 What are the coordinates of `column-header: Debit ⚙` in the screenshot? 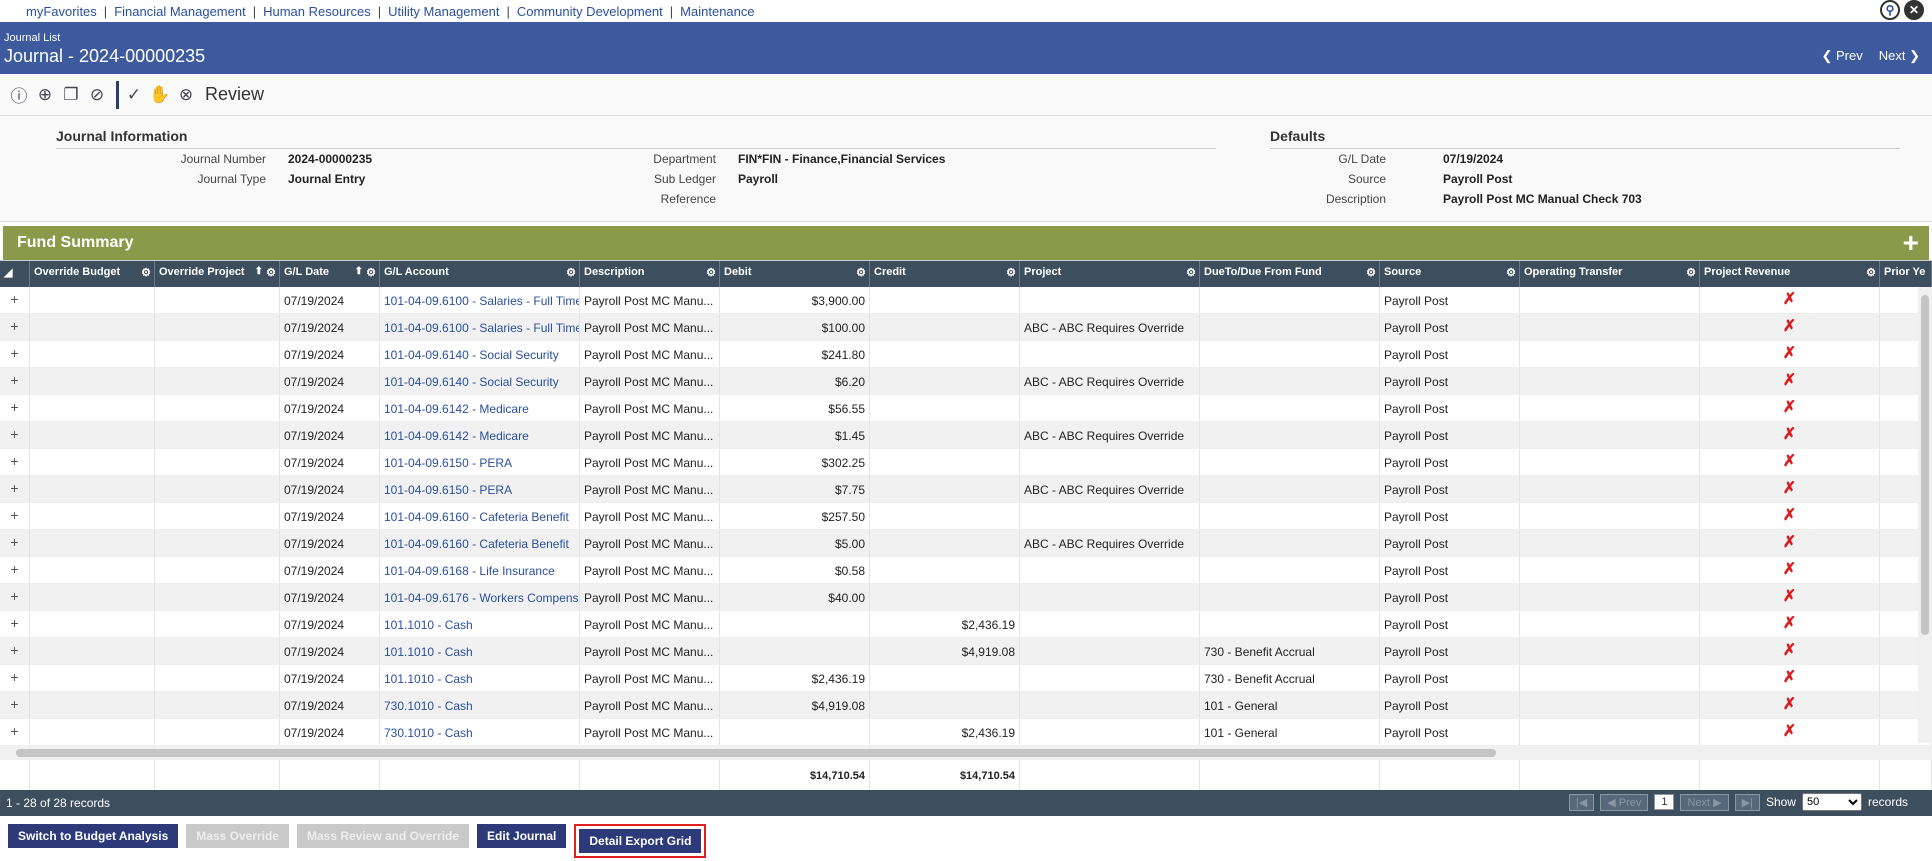 It's located at (795, 274).